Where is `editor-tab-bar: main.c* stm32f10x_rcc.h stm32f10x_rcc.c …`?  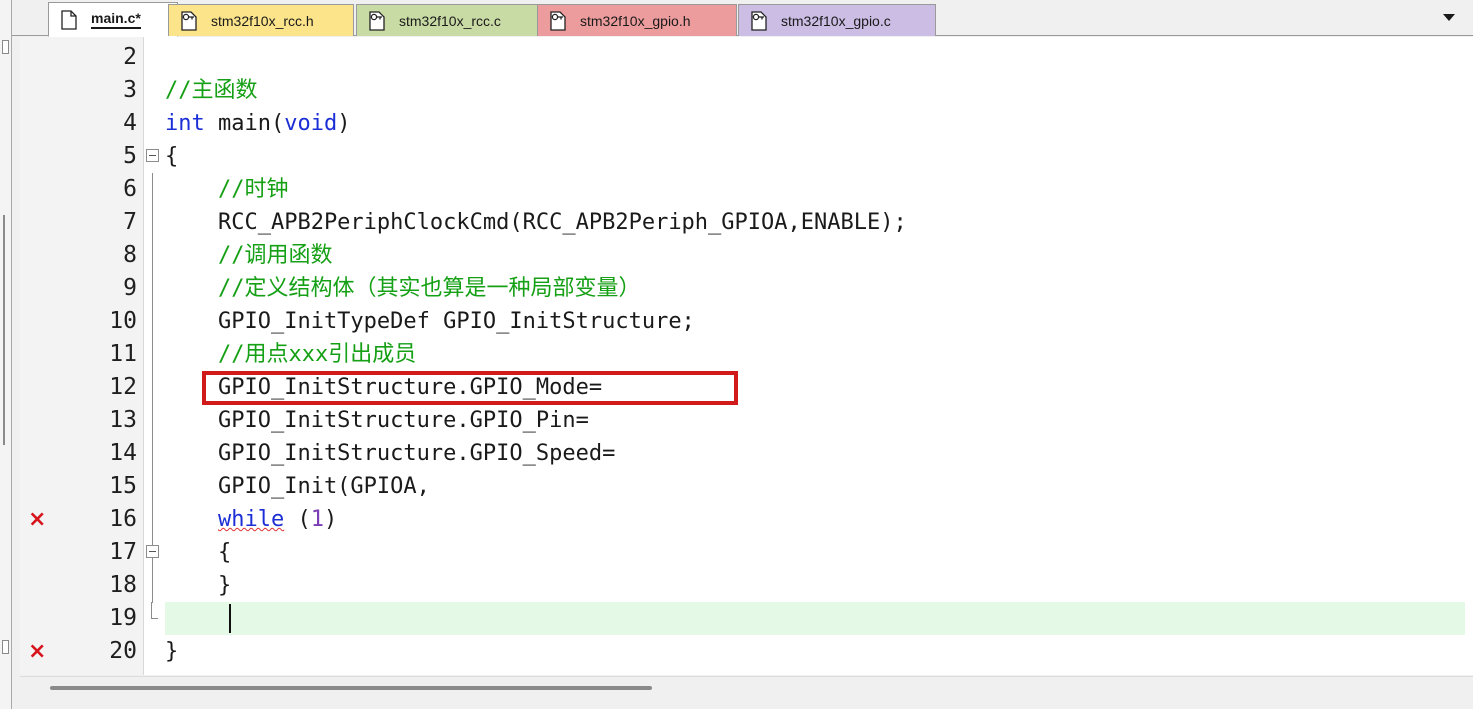
editor-tab-bar: main.c* stm32f10x_rcc.h stm32f10x_rcc.c … is located at coordinates (742, 18).